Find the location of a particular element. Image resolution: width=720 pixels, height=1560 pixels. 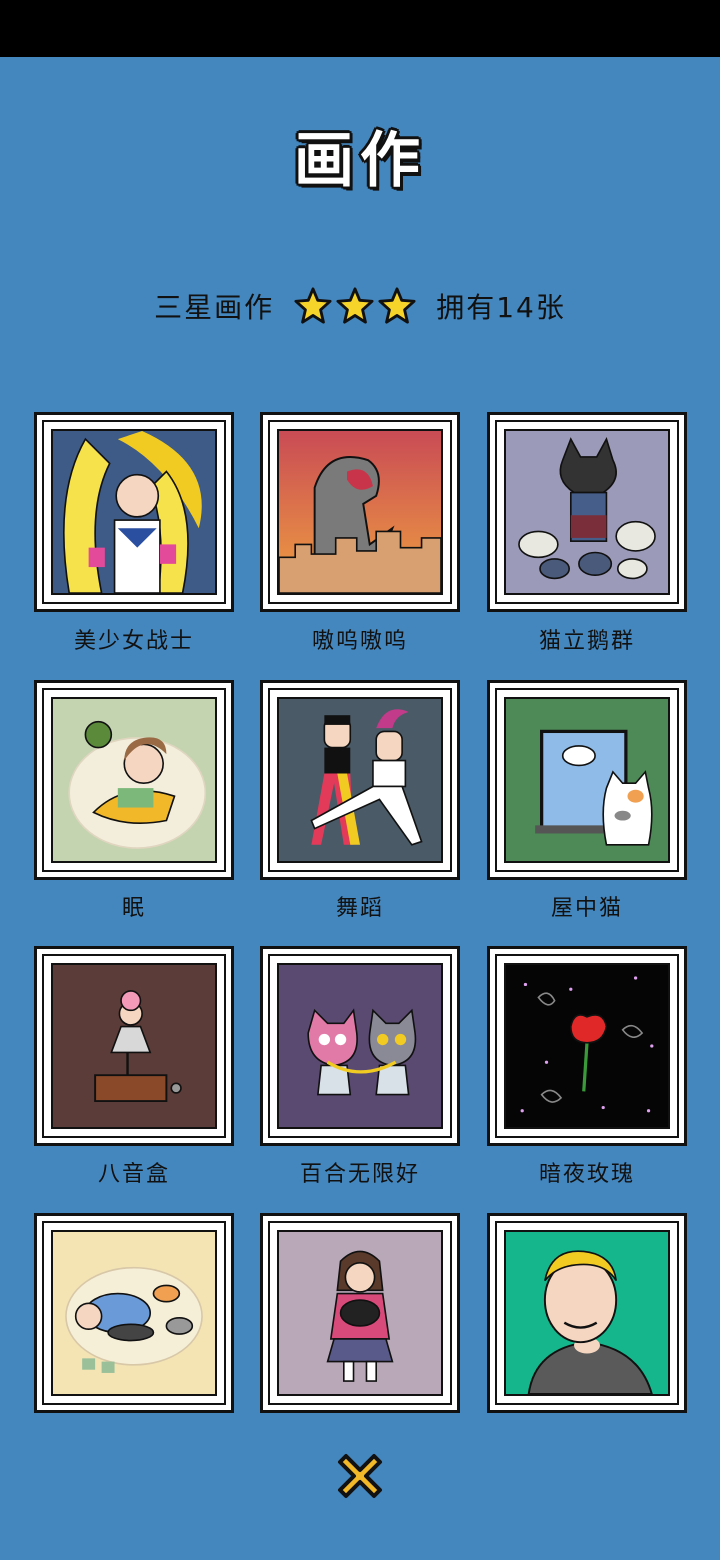

painting-frame-godzilla is located at coordinates (360, 512).